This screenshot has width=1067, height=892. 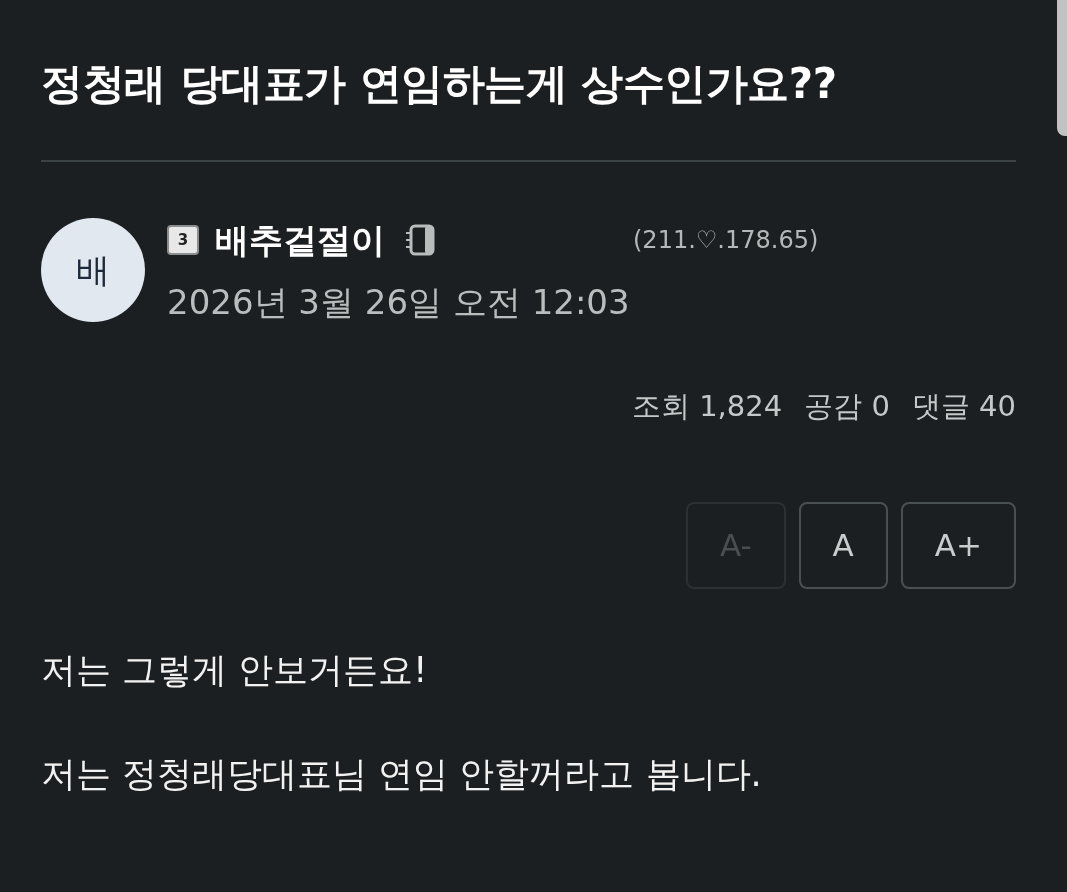 What do you see at coordinates (963, 406) in the screenshot?
I see `post-stat: 댓글 40` at bounding box center [963, 406].